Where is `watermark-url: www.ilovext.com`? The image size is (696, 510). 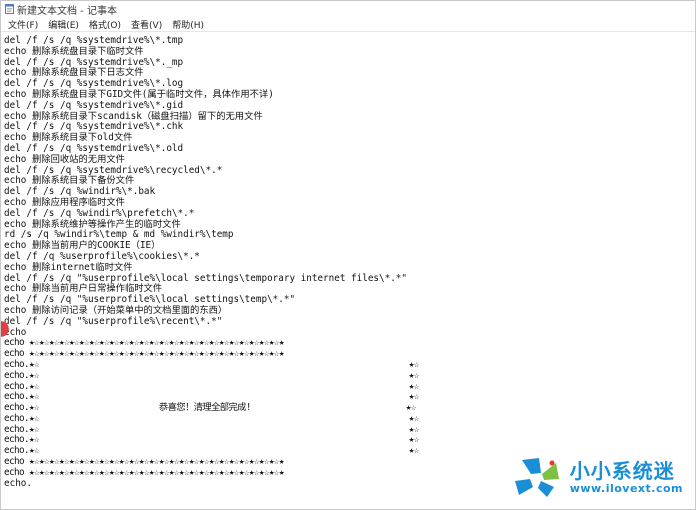
watermark-url: www.ilovext.com is located at coordinates (626, 488).